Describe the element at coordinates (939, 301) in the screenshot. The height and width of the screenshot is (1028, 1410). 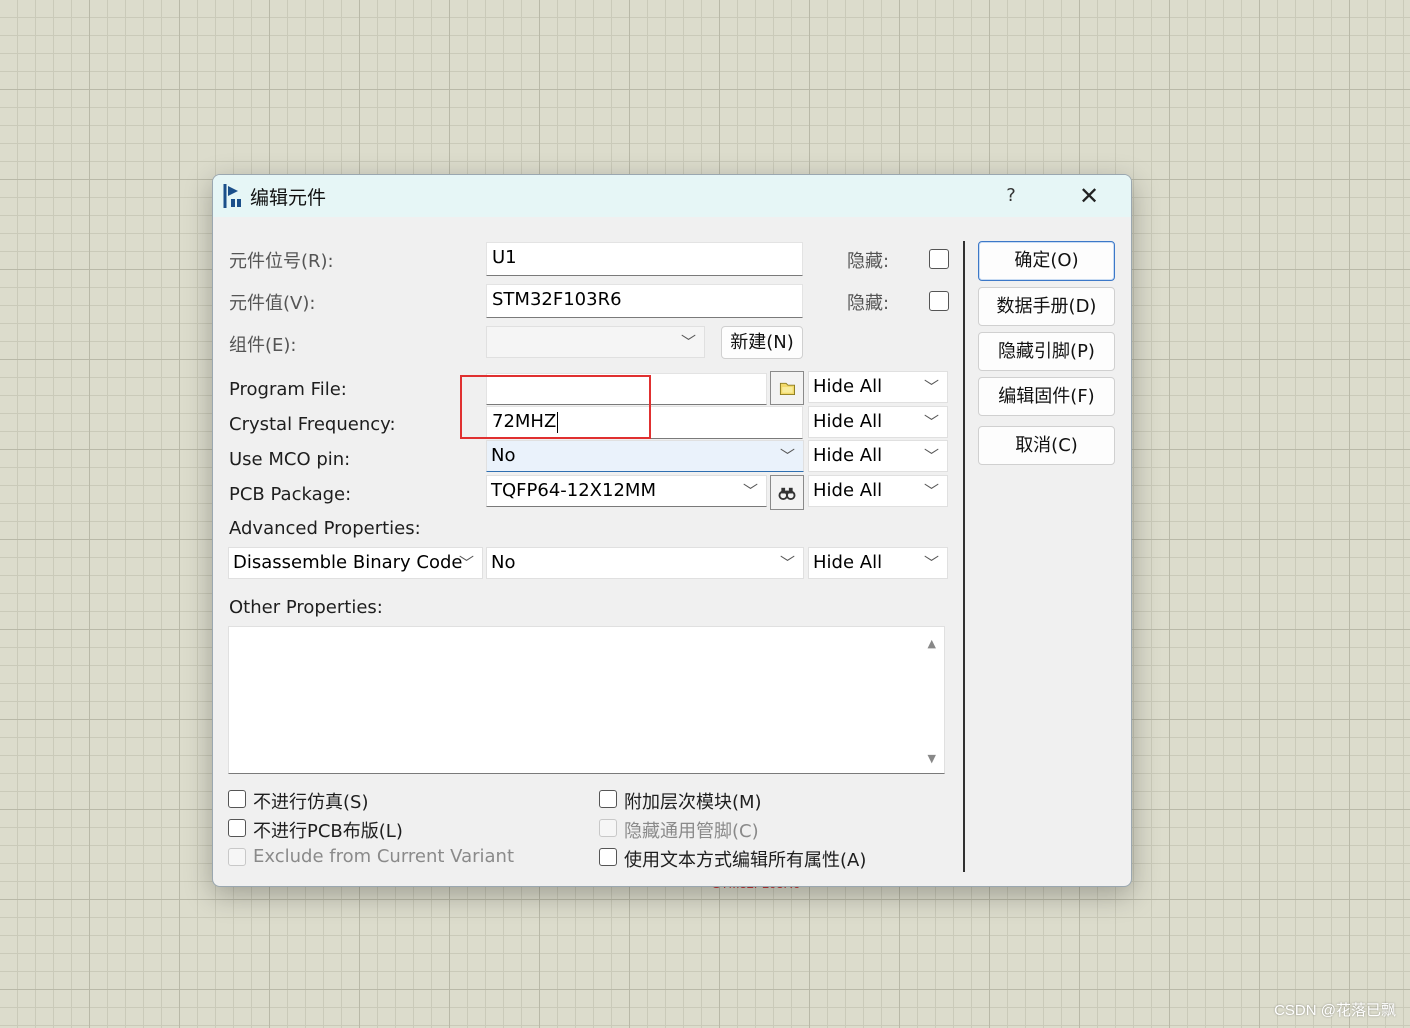
I see `part-value-hidden-checkbox` at that location.